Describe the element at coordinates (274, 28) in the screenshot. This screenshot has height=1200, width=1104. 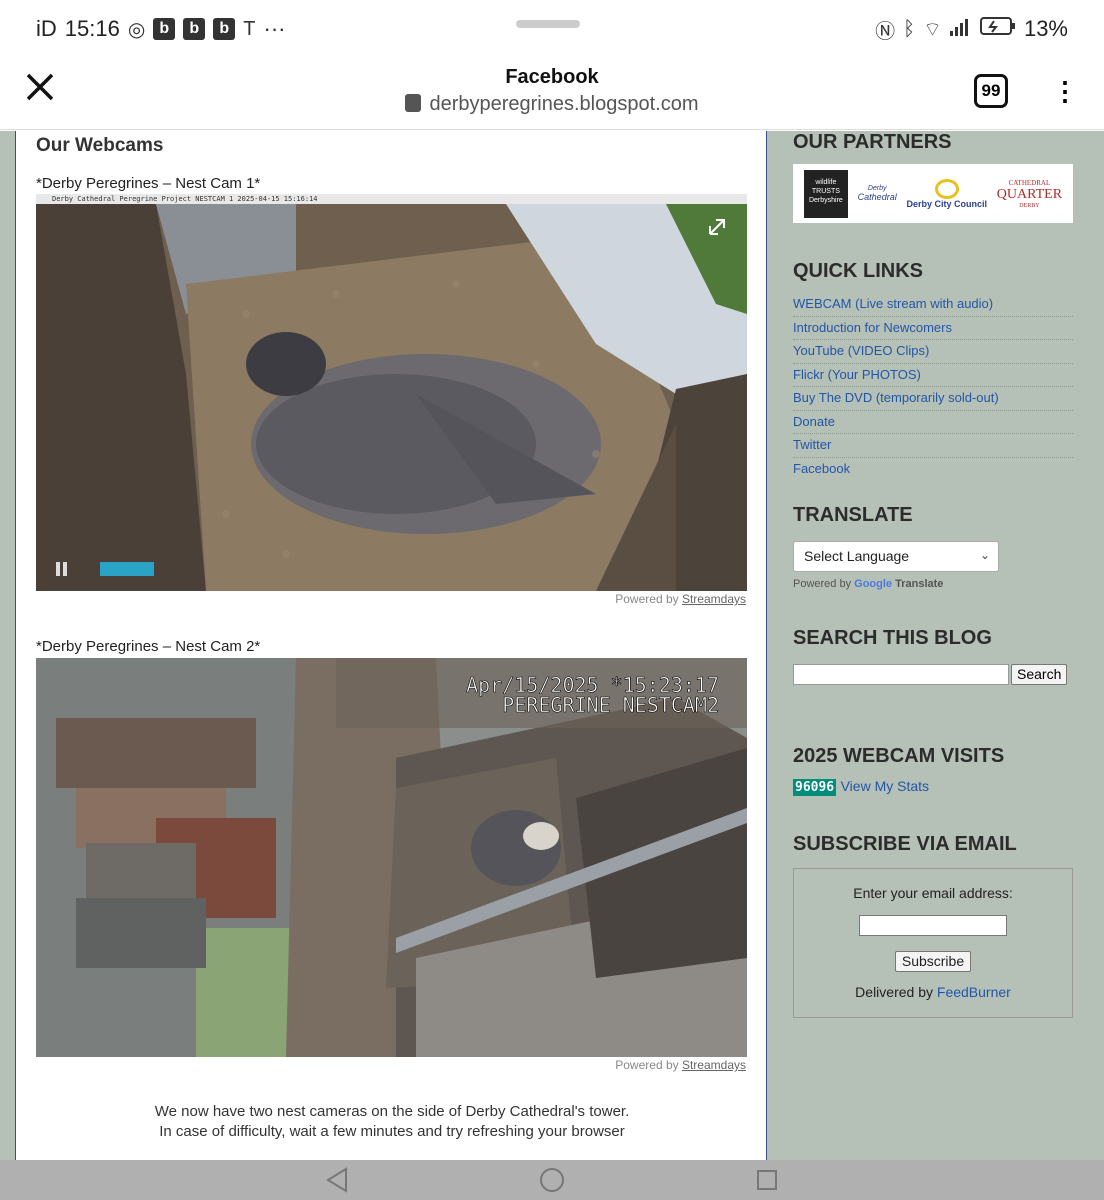
I see `status-more: ···` at that location.